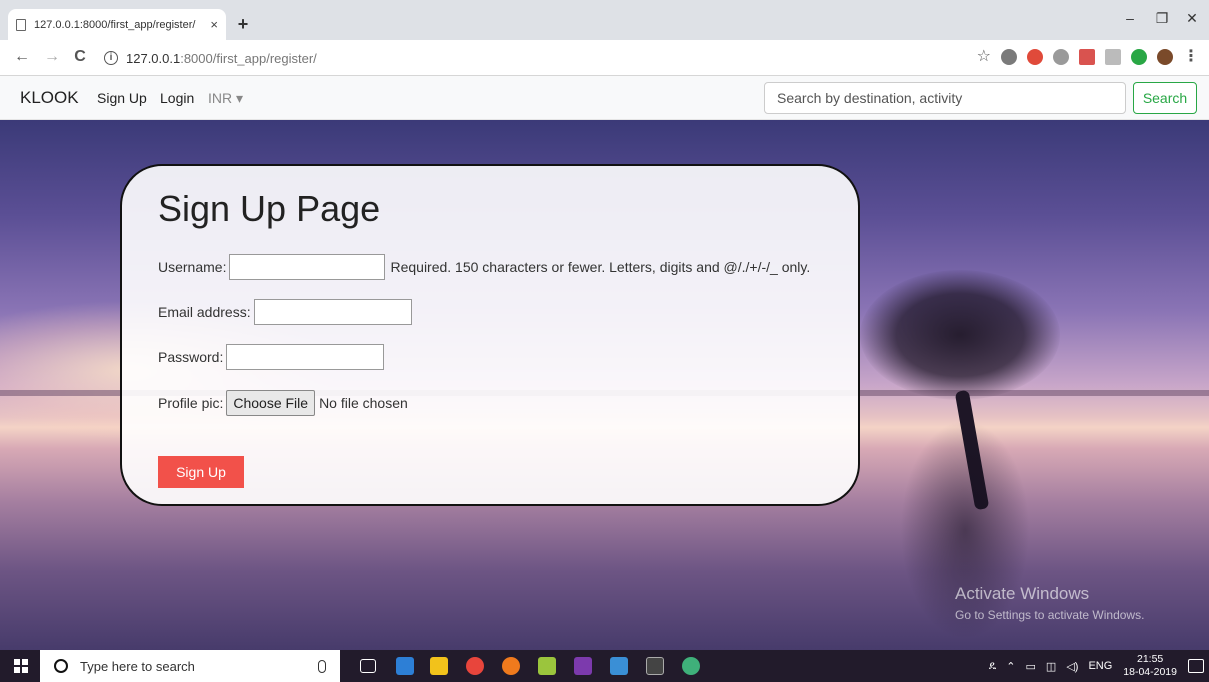 The width and height of the screenshot is (1209, 682). I want to click on site-navbar: KLOOK Sign Up Login INR ▾ Search, so click(604, 98).